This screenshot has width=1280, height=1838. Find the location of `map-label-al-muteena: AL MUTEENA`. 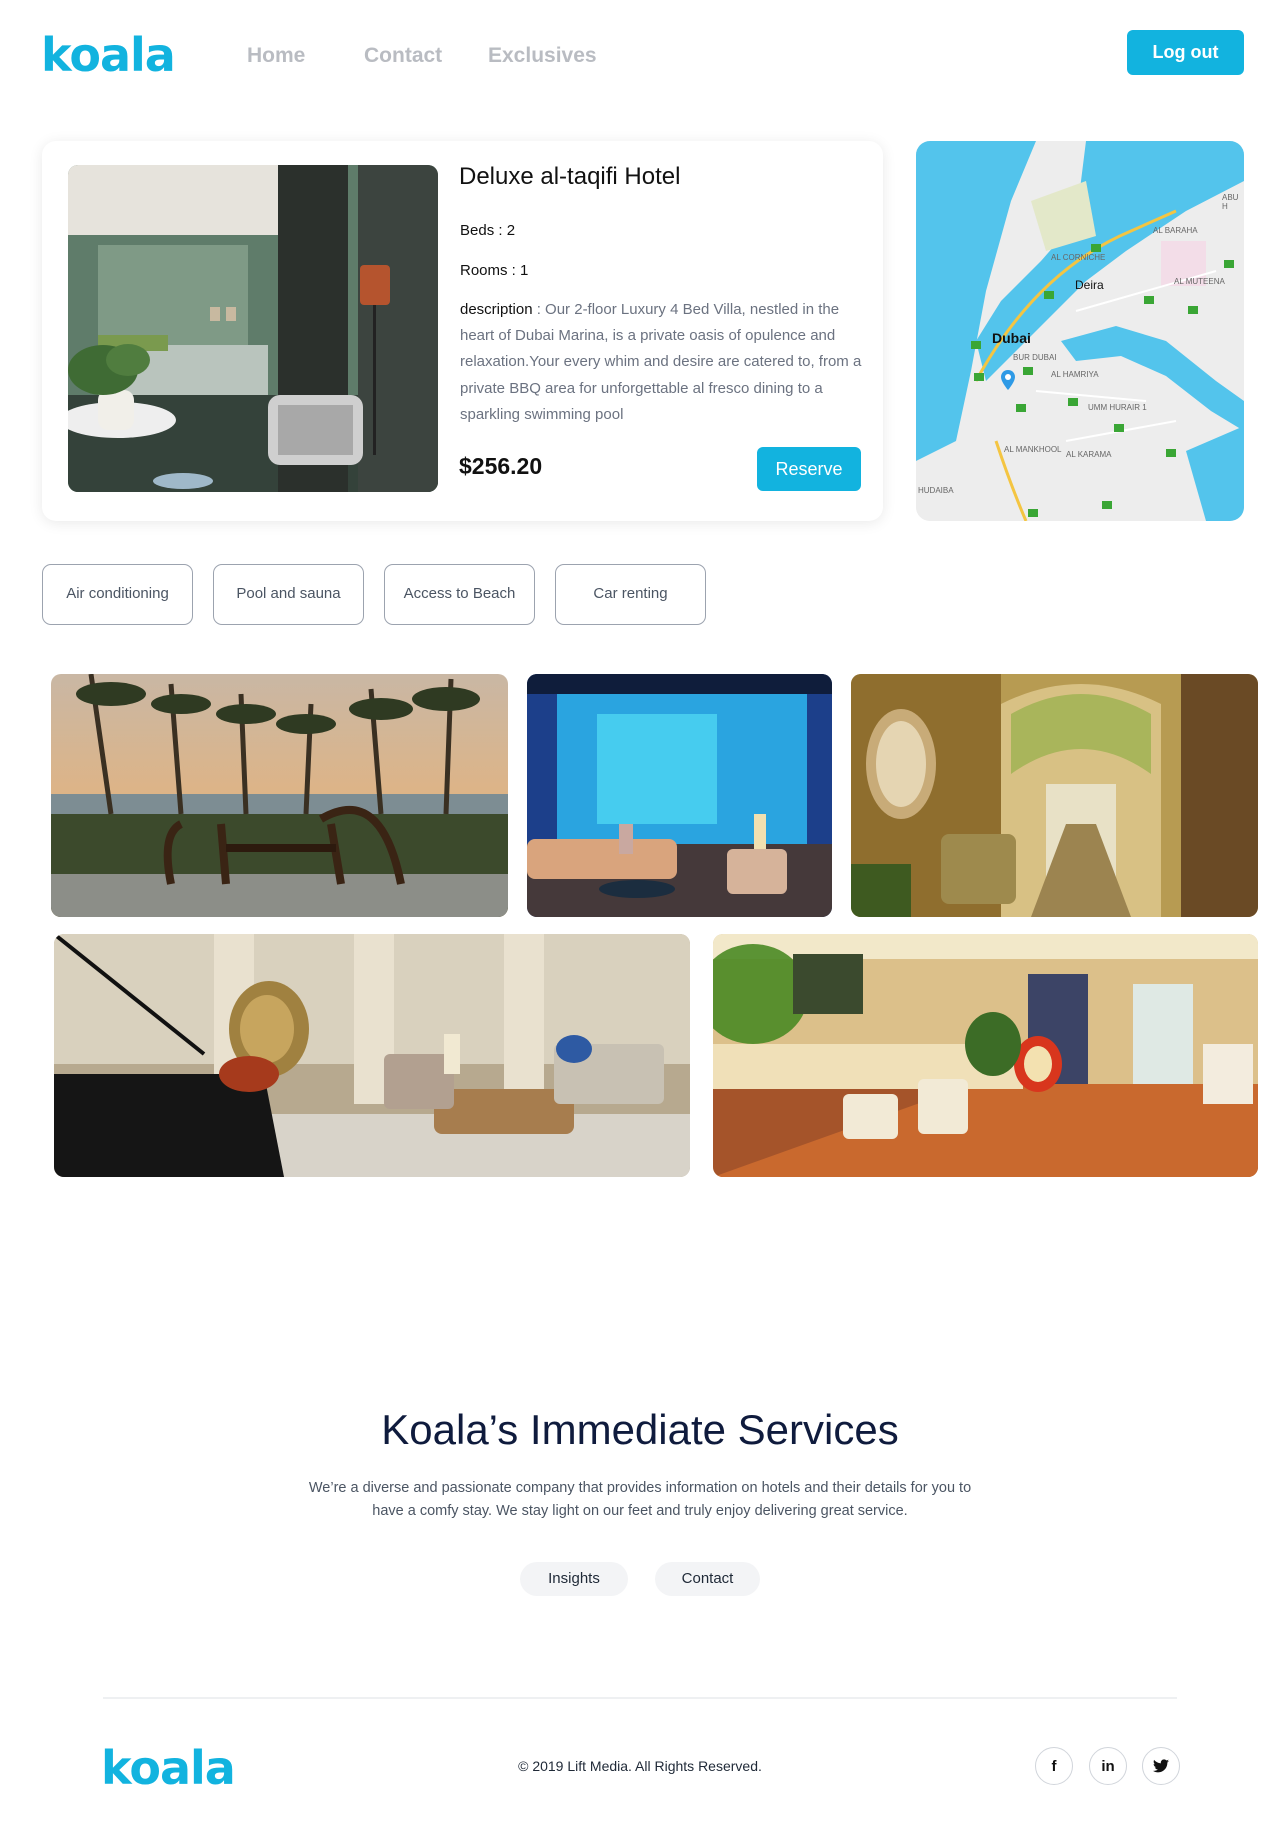

map-label-al-muteena: AL MUTEENA is located at coordinates (1199, 281).